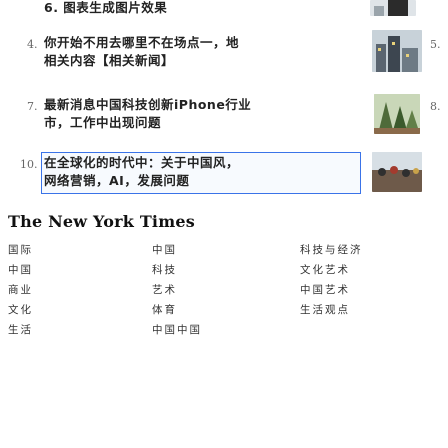 The image size is (448, 448). Describe the element at coordinates (393, 8) in the screenshot. I see `person-dark-icon` at that location.